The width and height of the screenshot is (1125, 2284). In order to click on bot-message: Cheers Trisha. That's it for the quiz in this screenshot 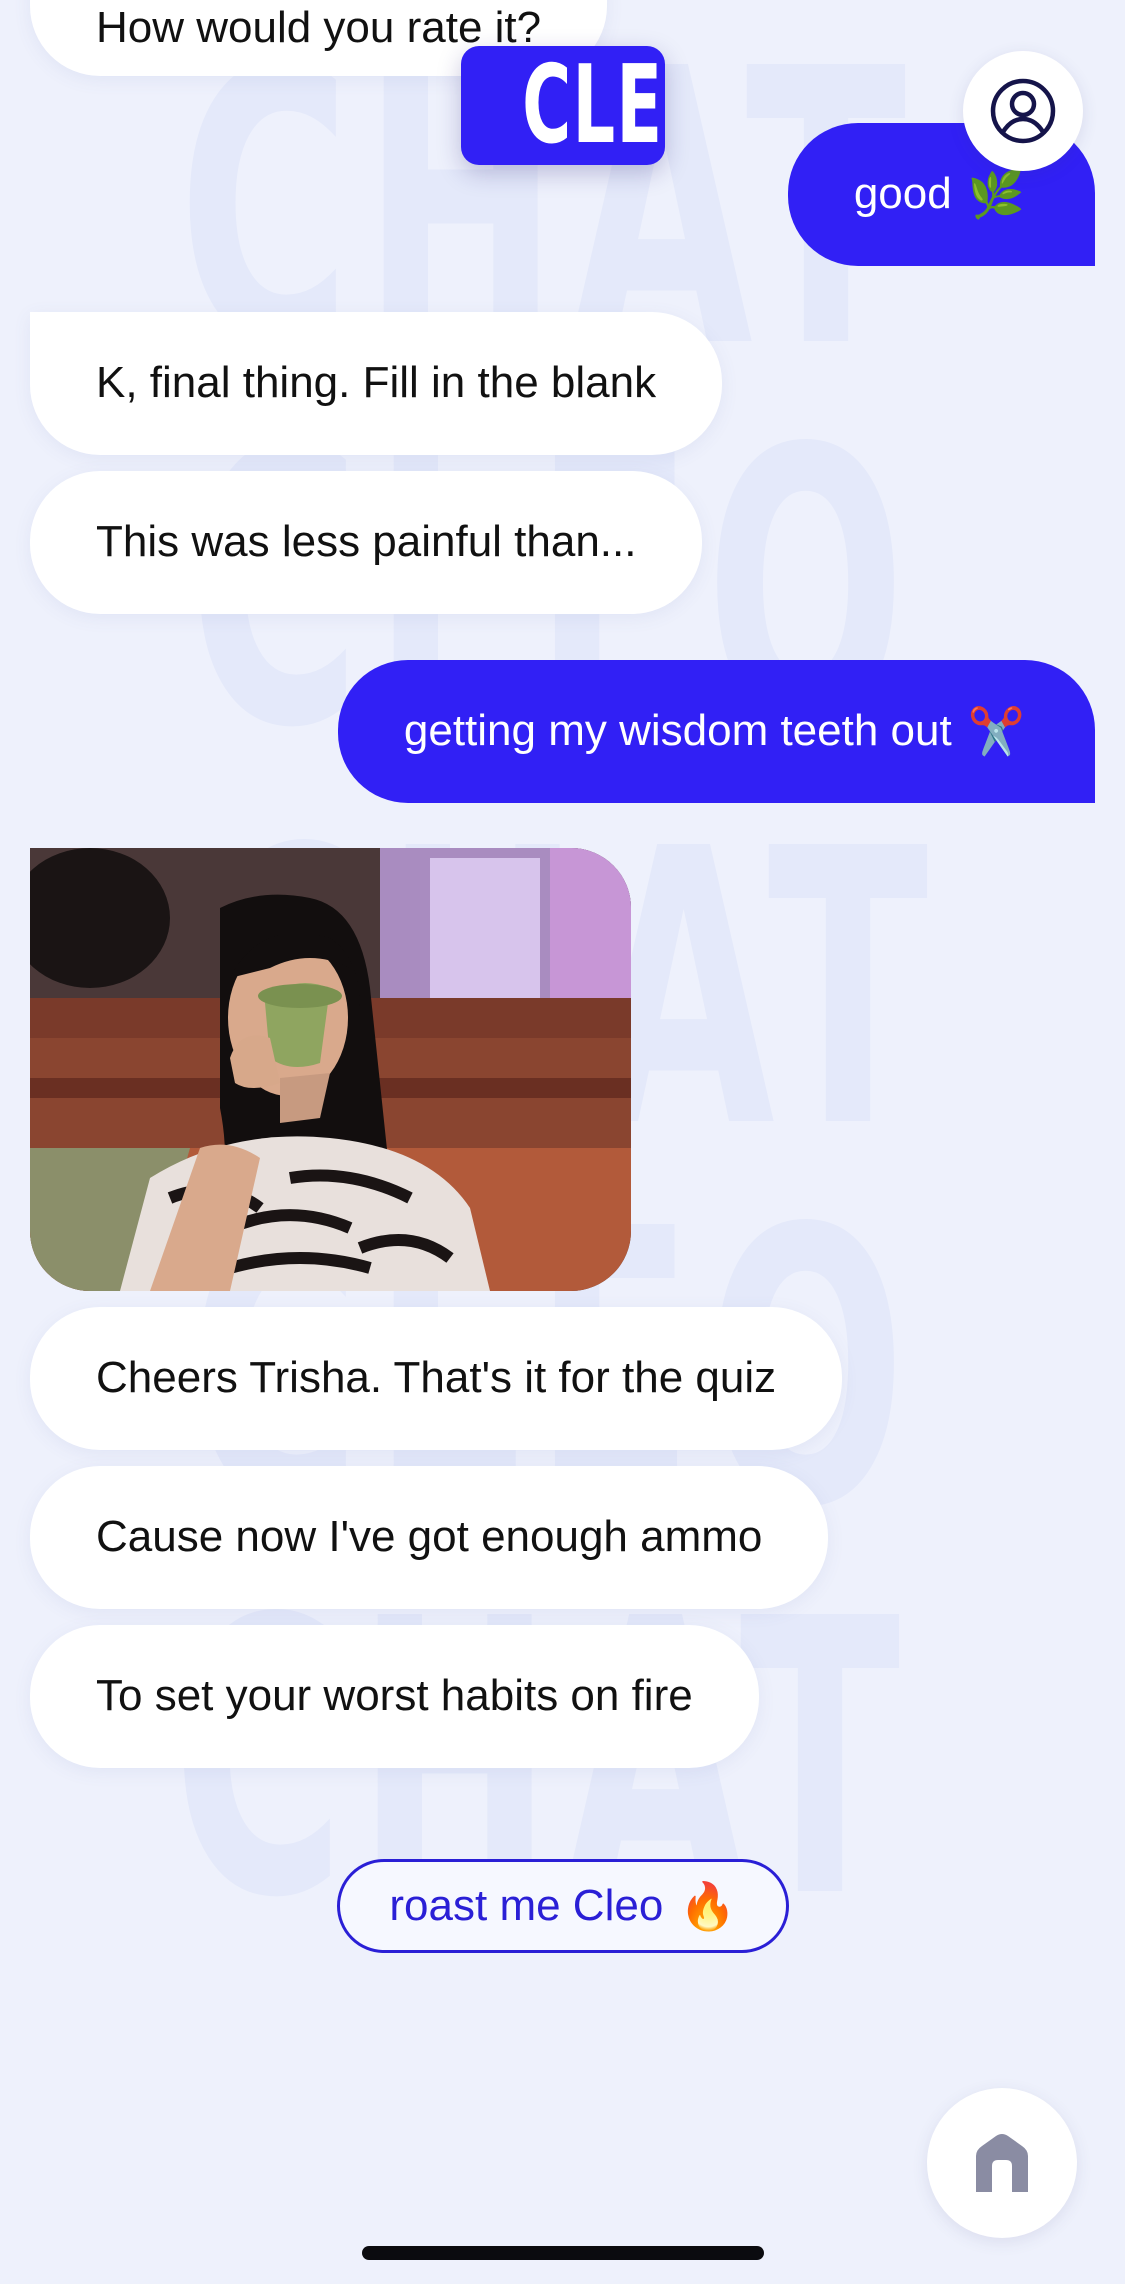, I will do `click(436, 1378)`.